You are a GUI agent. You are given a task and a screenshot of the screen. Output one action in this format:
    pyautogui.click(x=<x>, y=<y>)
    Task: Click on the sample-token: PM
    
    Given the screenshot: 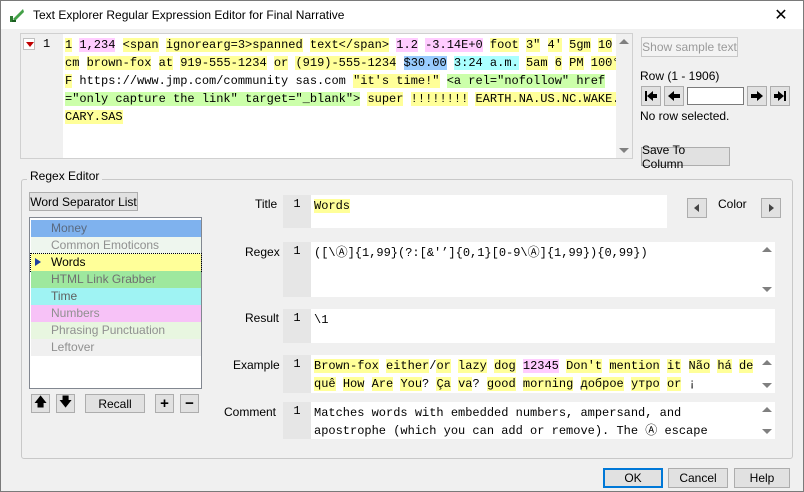 What is the action you would take?
    pyautogui.click(x=576, y=63)
    